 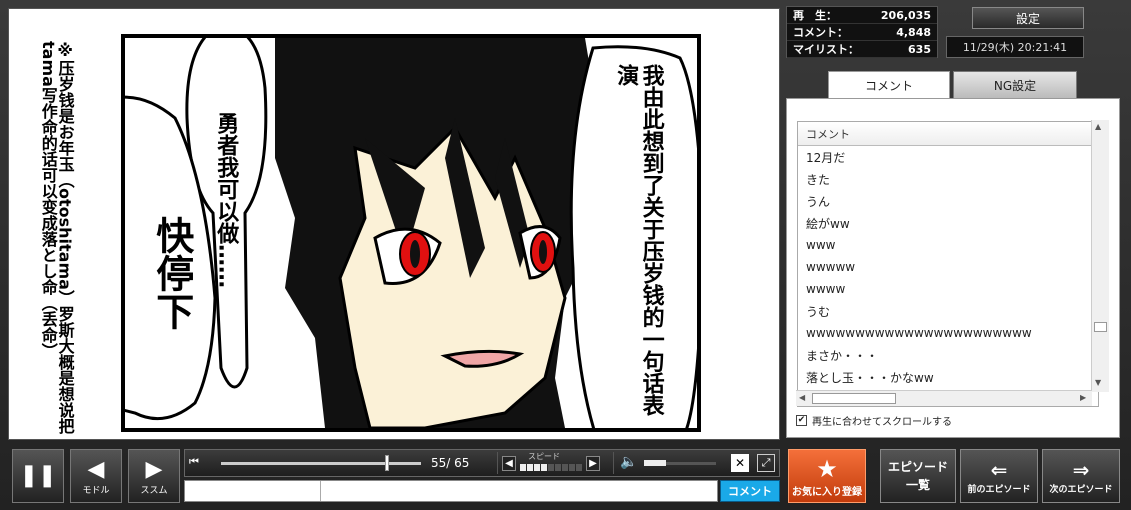 I want to click on page-counter: 55/ 65, so click(x=450, y=463).